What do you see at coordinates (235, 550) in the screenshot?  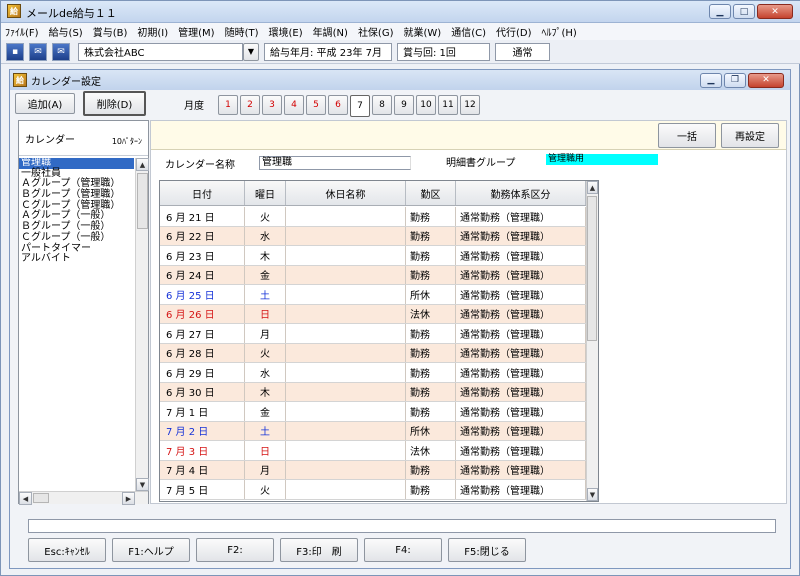 I see `fkey-button-2: F2:` at bounding box center [235, 550].